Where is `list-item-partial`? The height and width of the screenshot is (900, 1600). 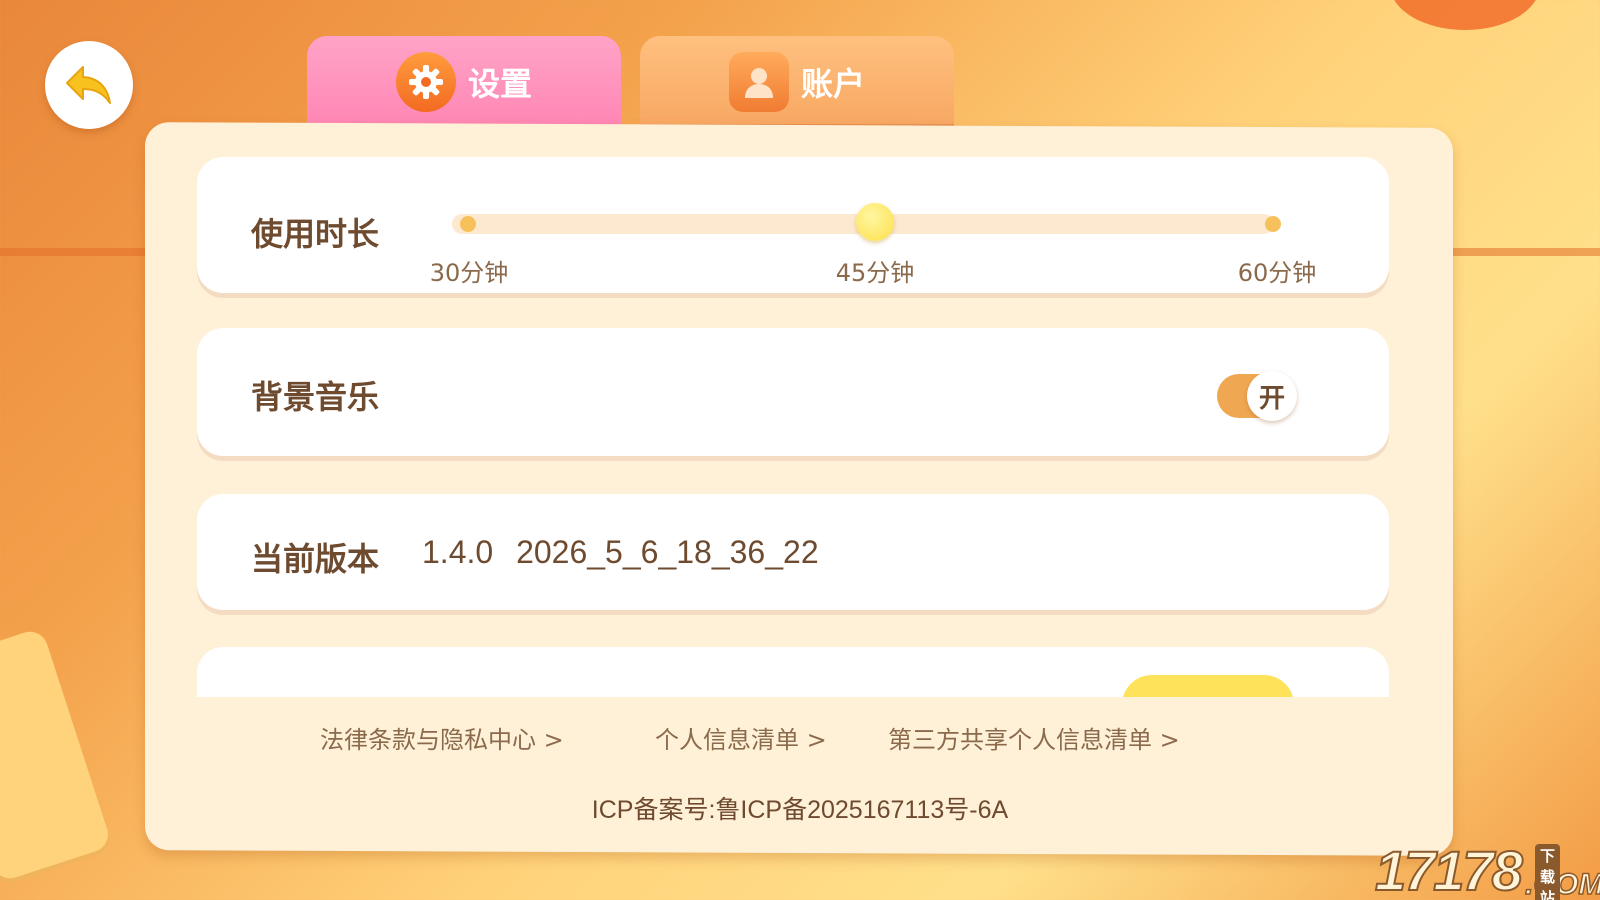
list-item-partial is located at coordinates (793, 672).